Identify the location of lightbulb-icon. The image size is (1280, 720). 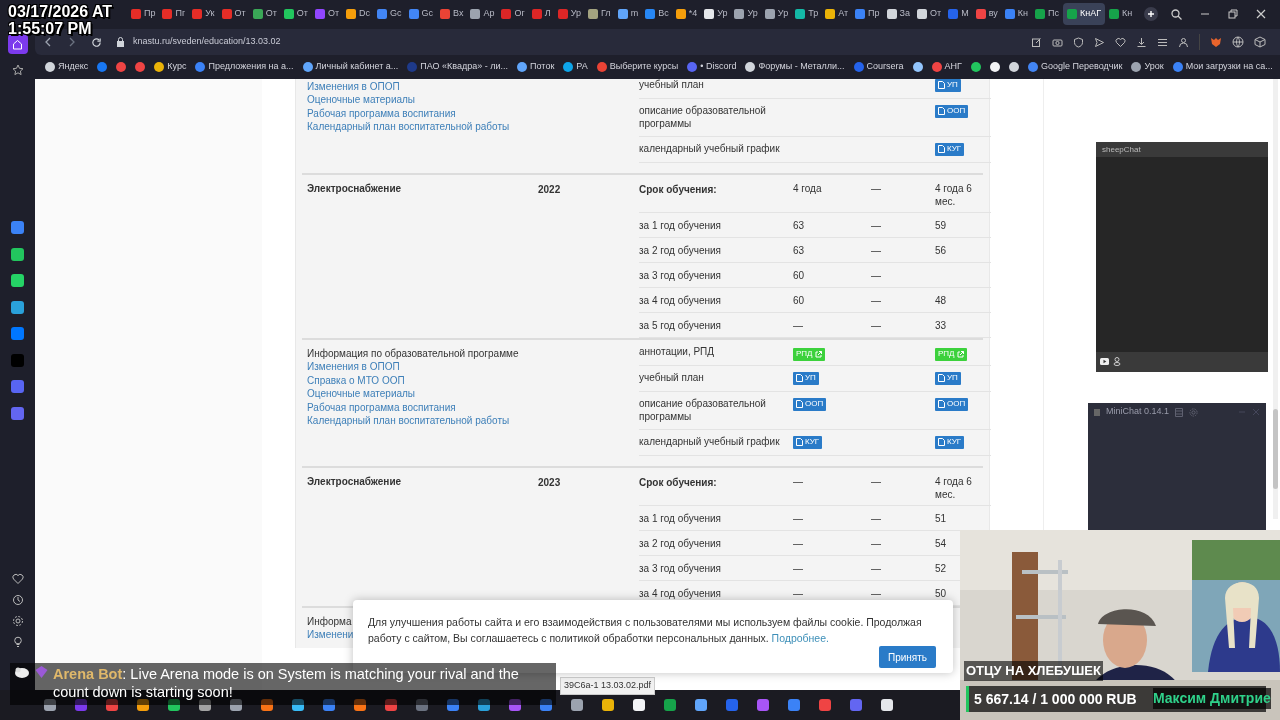
(17, 642).